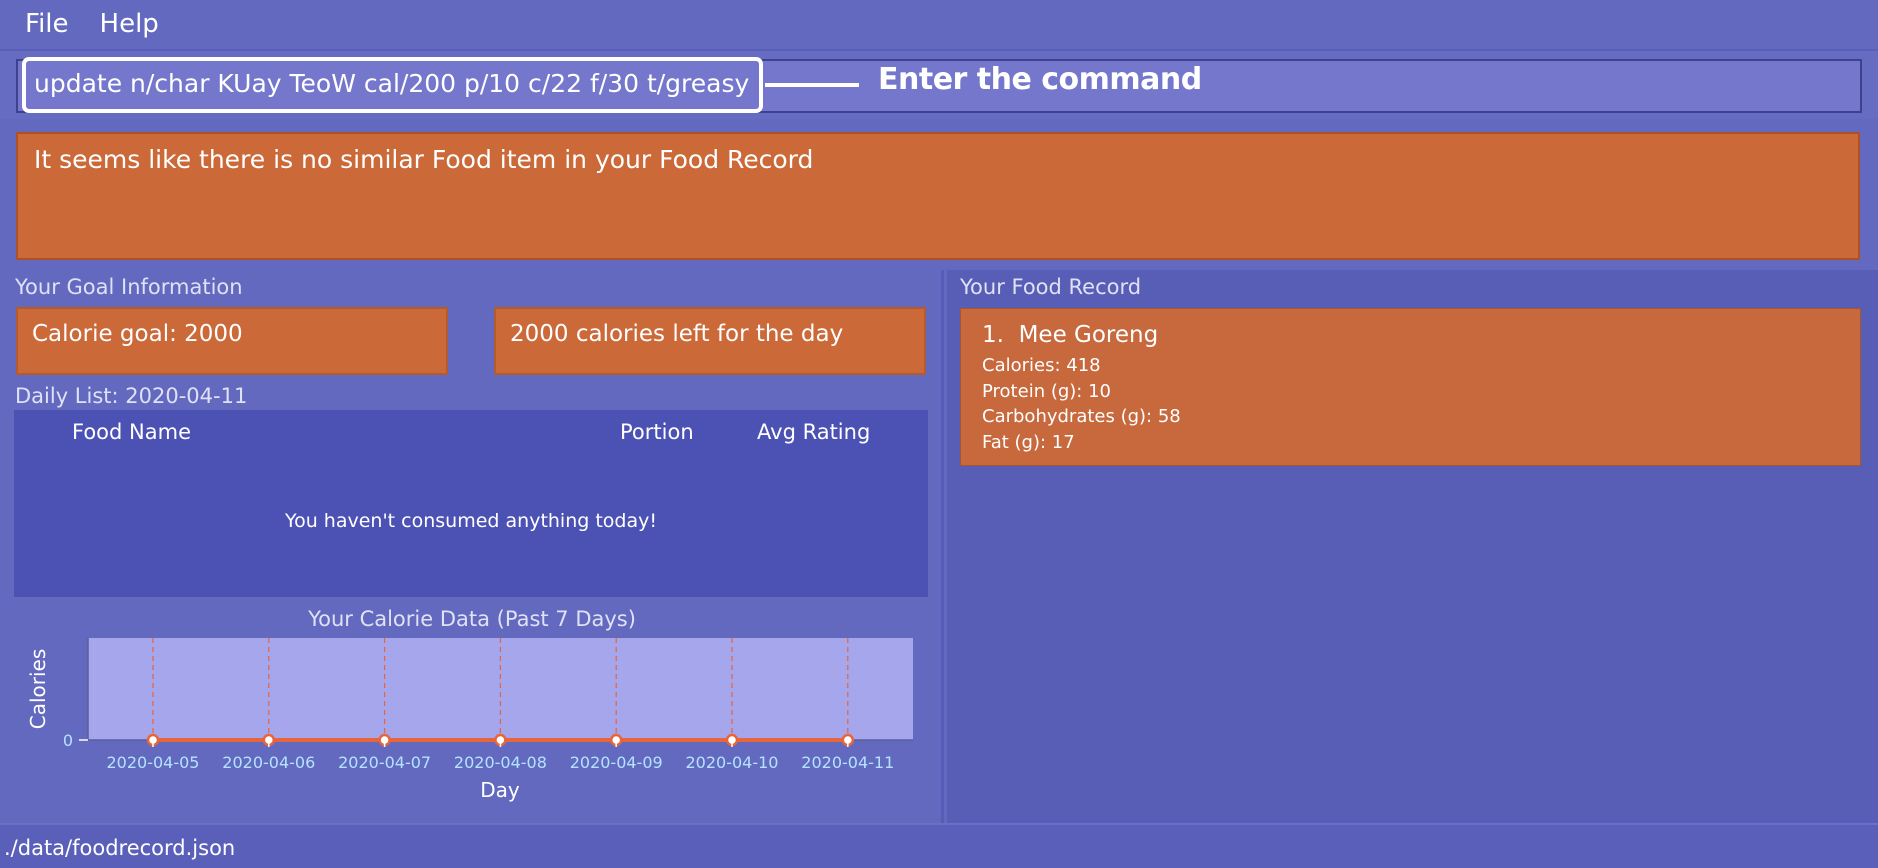 The width and height of the screenshot is (1878, 868). Describe the element at coordinates (384, 762) in the screenshot. I see `x-tick-label: 2020-04-07` at that location.